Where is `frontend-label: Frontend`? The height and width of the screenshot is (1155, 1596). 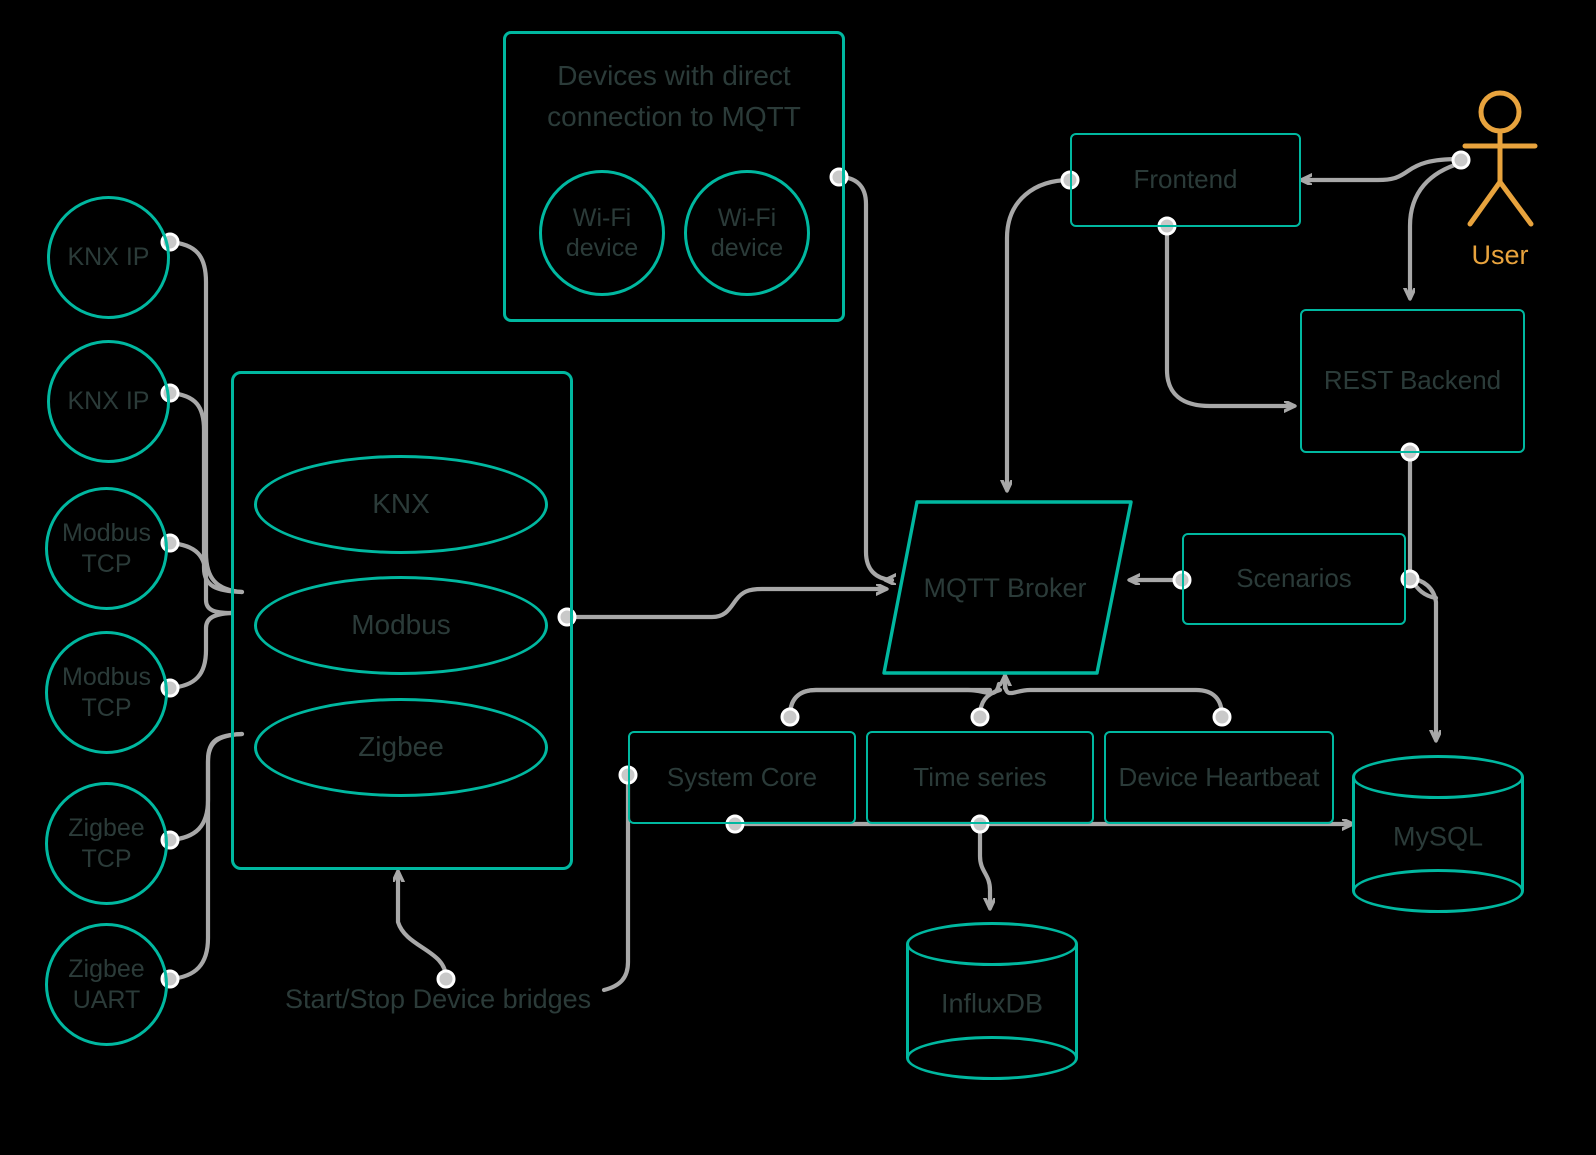 frontend-label: Frontend is located at coordinates (1185, 179).